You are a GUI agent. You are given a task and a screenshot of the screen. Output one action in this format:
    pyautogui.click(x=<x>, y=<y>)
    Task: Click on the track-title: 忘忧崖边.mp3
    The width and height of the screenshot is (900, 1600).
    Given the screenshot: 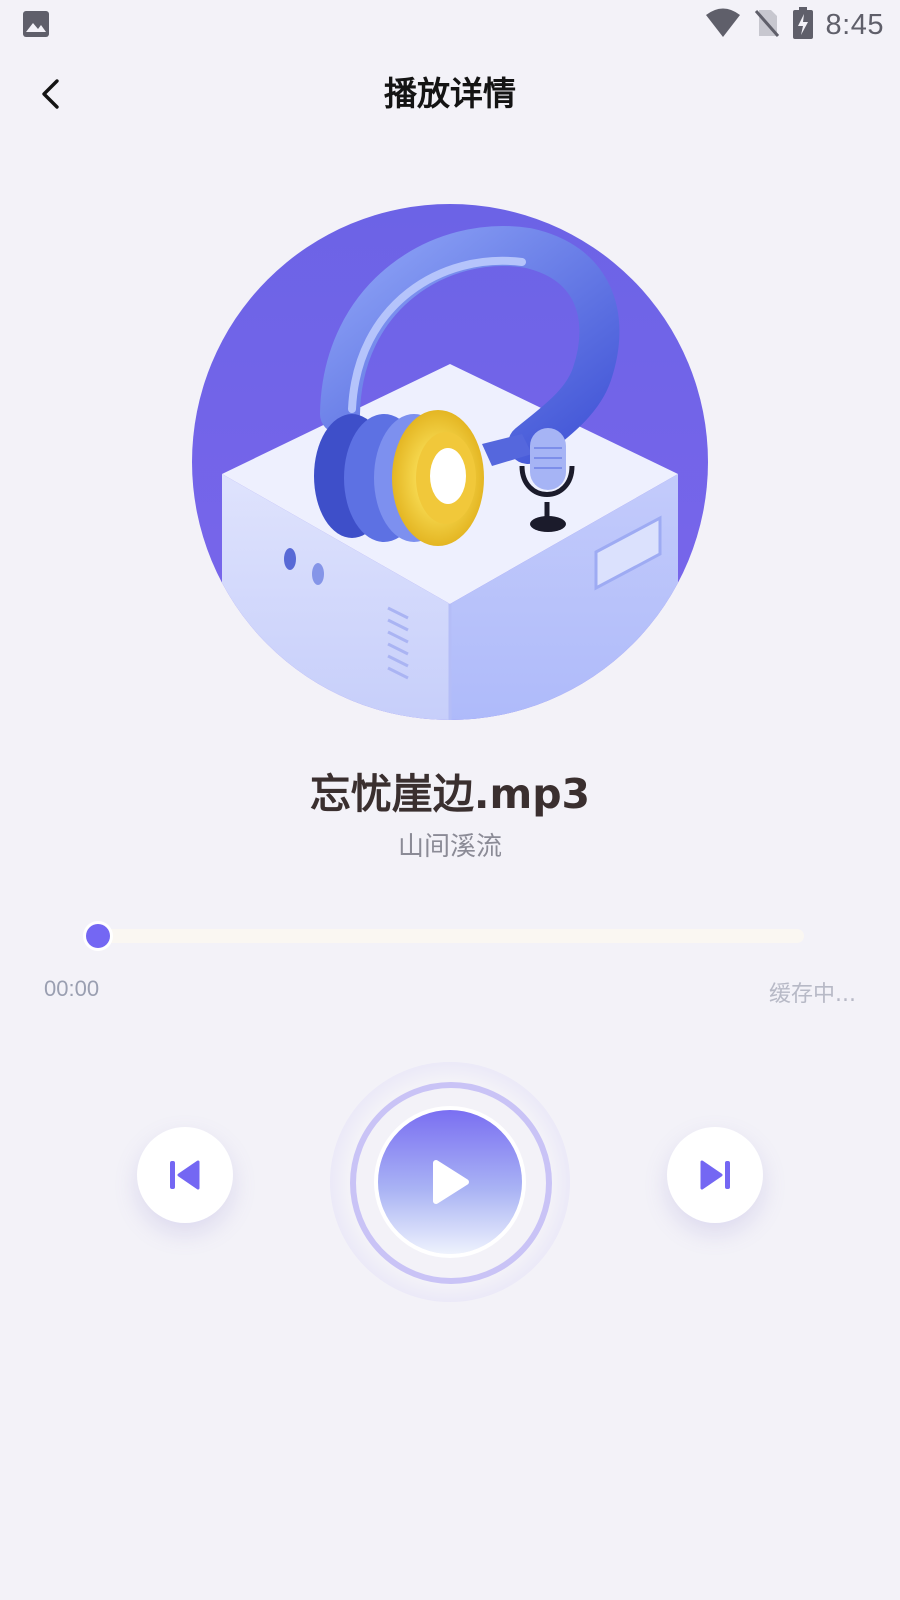 What is the action you would take?
    pyautogui.click(x=450, y=794)
    